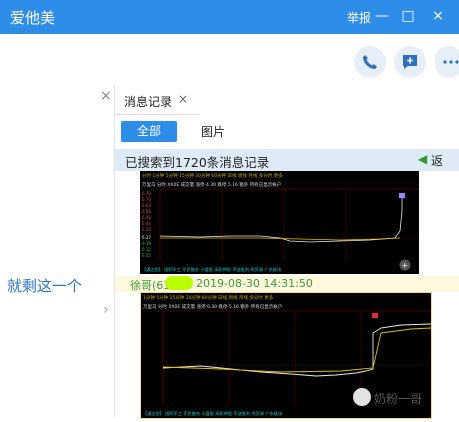  I want to click on phone-call-button, so click(370, 62).